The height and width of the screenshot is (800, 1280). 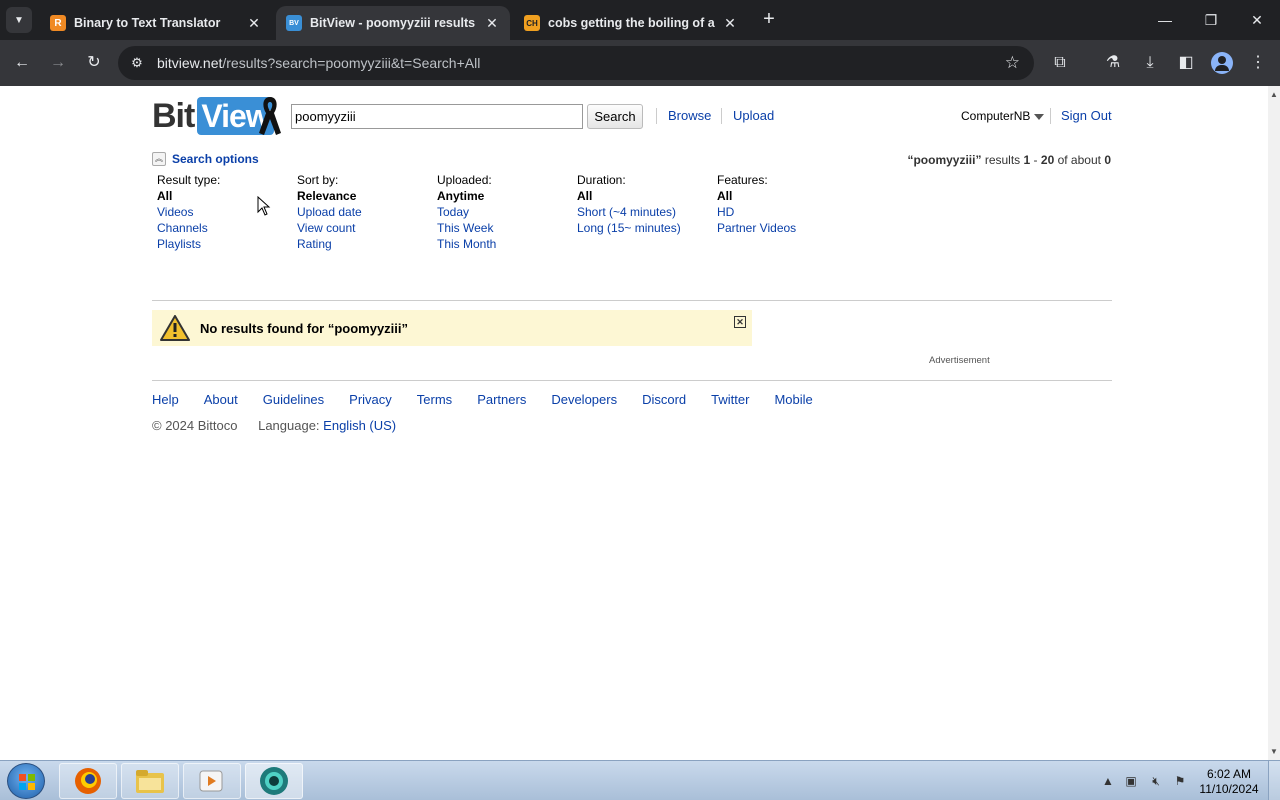 I want to click on volume-muted-icon: 🔇︎, so click(x=1156, y=781).